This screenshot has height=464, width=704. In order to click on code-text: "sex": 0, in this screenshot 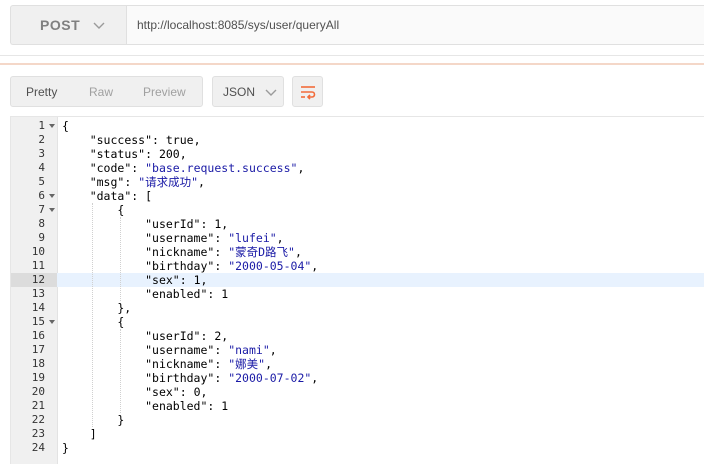, I will do `click(134, 392)`.